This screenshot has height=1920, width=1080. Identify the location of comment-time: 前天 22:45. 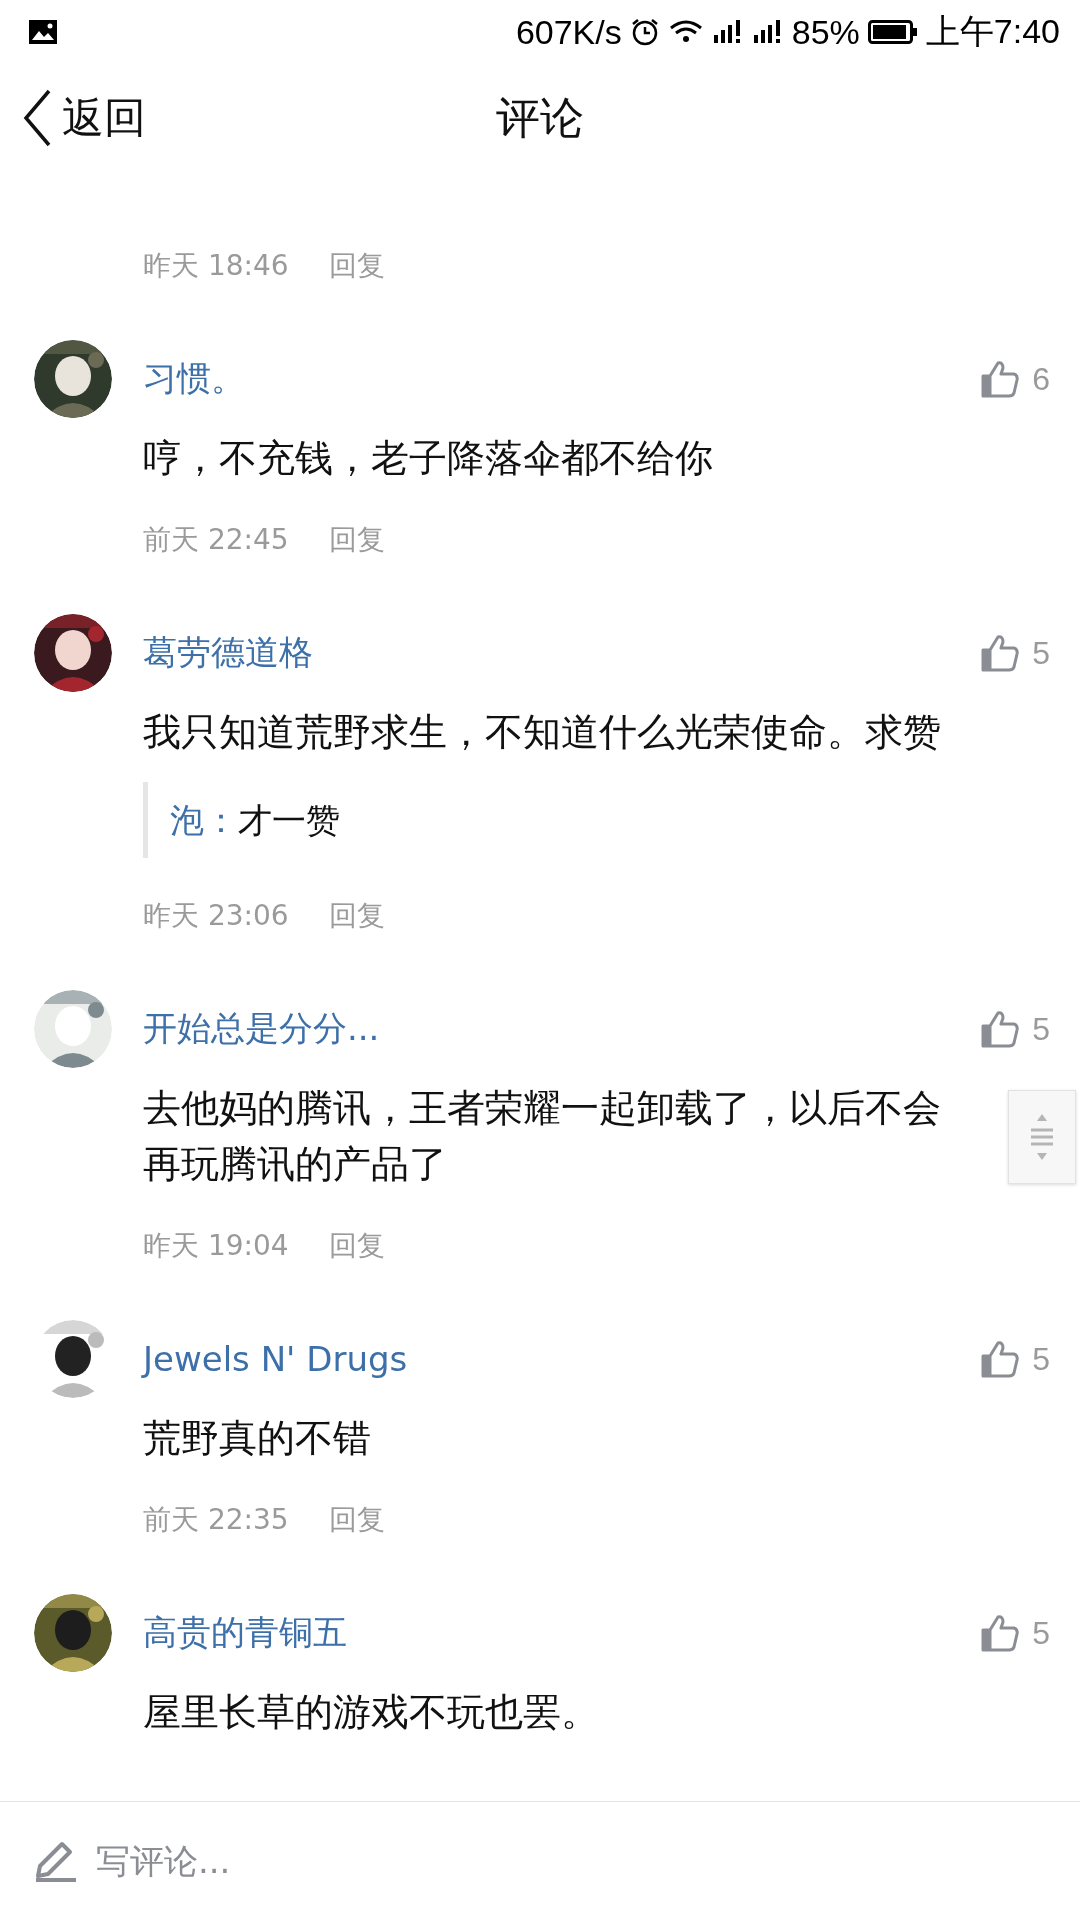
(216, 540).